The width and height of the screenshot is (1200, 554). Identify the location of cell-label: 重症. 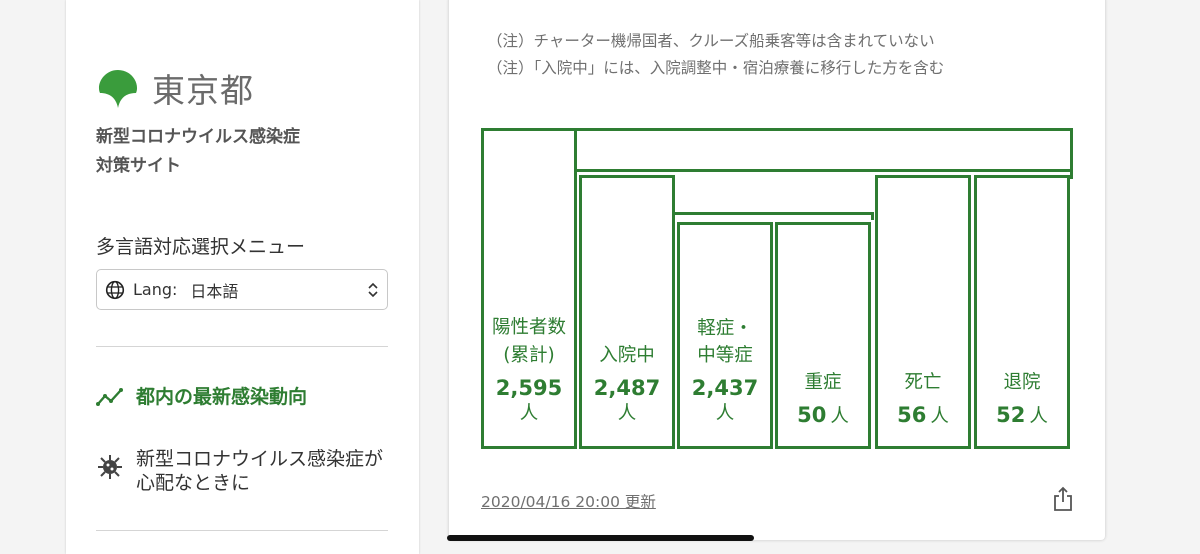
(823, 382).